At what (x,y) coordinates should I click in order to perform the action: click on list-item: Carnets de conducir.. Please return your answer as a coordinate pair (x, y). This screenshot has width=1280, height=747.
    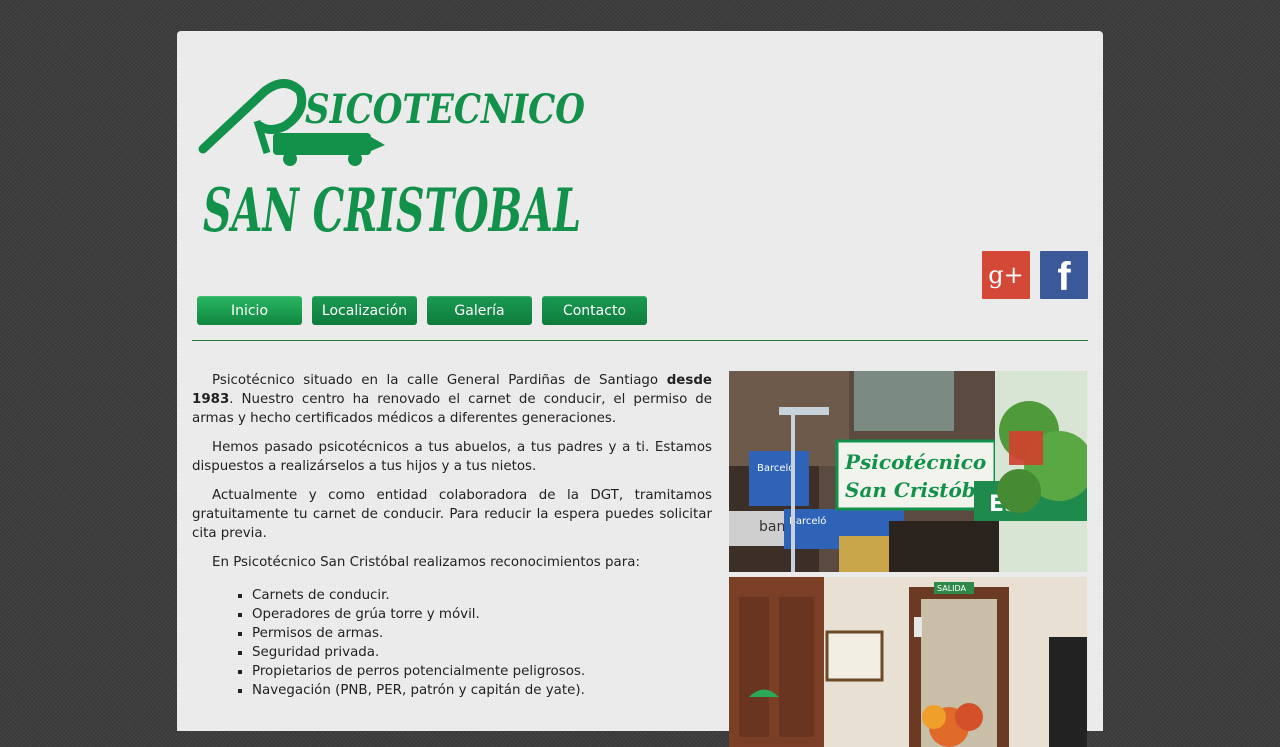
    Looking at the image, I should click on (482, 595).